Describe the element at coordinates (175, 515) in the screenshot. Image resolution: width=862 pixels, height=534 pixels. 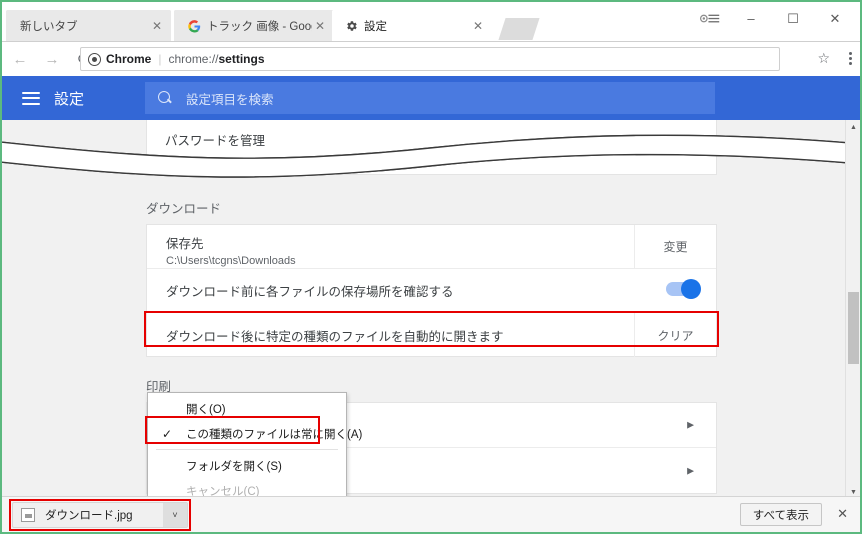
I see `chevron-down-icon: ˅` at that location.